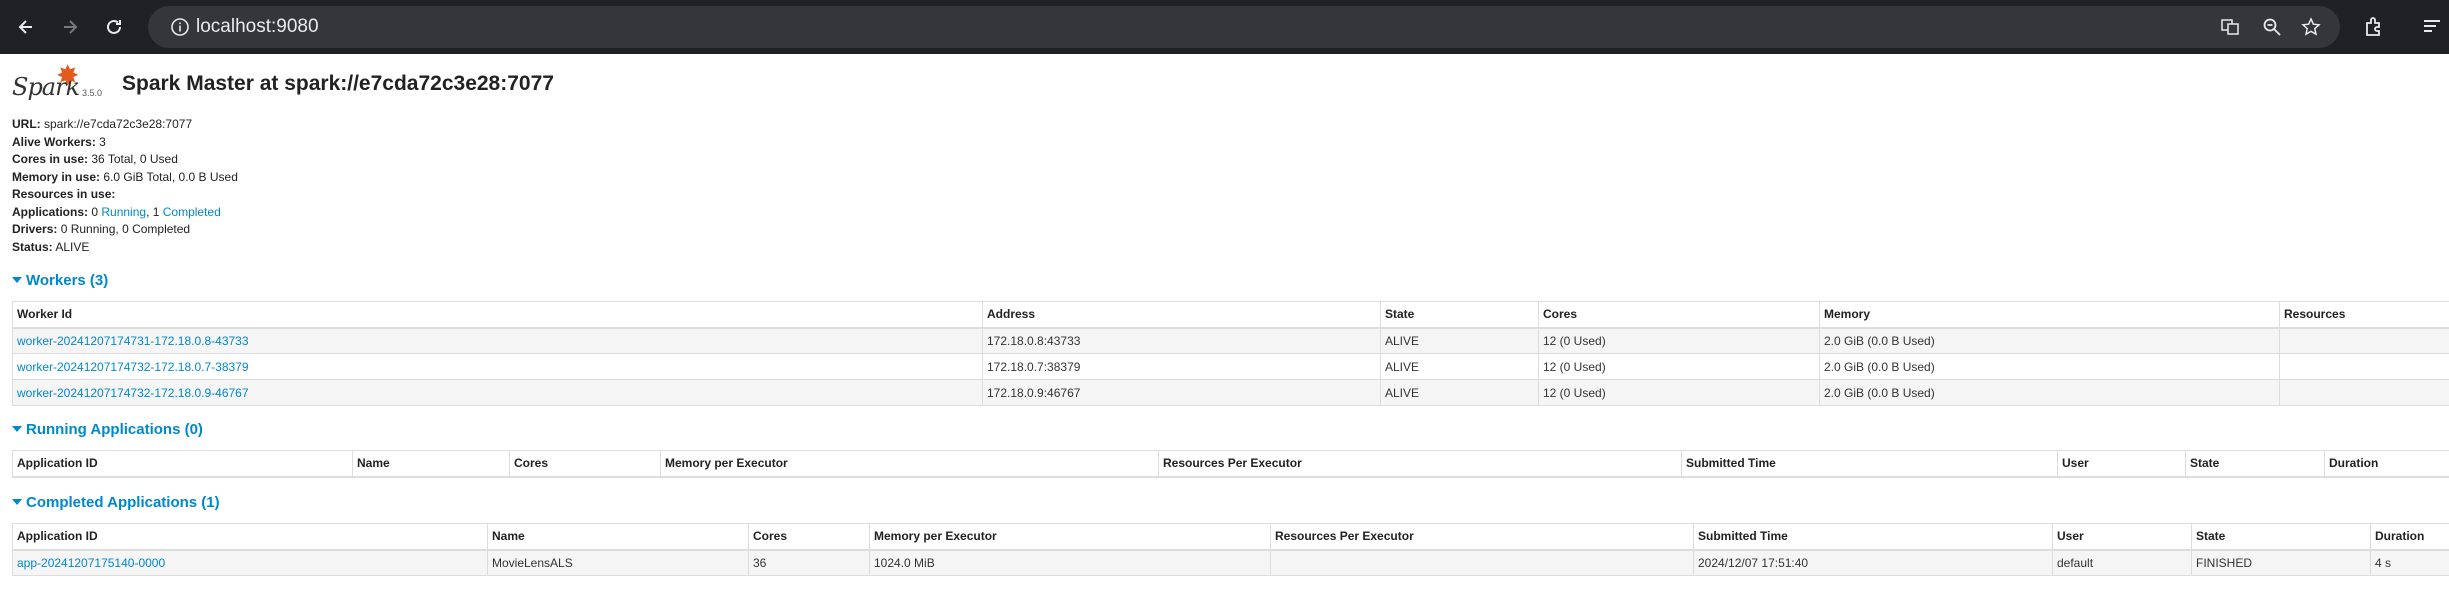 This screenshot has width=2449, height=611. Describe the element at coordinates (1181, 340) in the screenshot. I see `table-cell: 172.18.0.8:43733` at that location.